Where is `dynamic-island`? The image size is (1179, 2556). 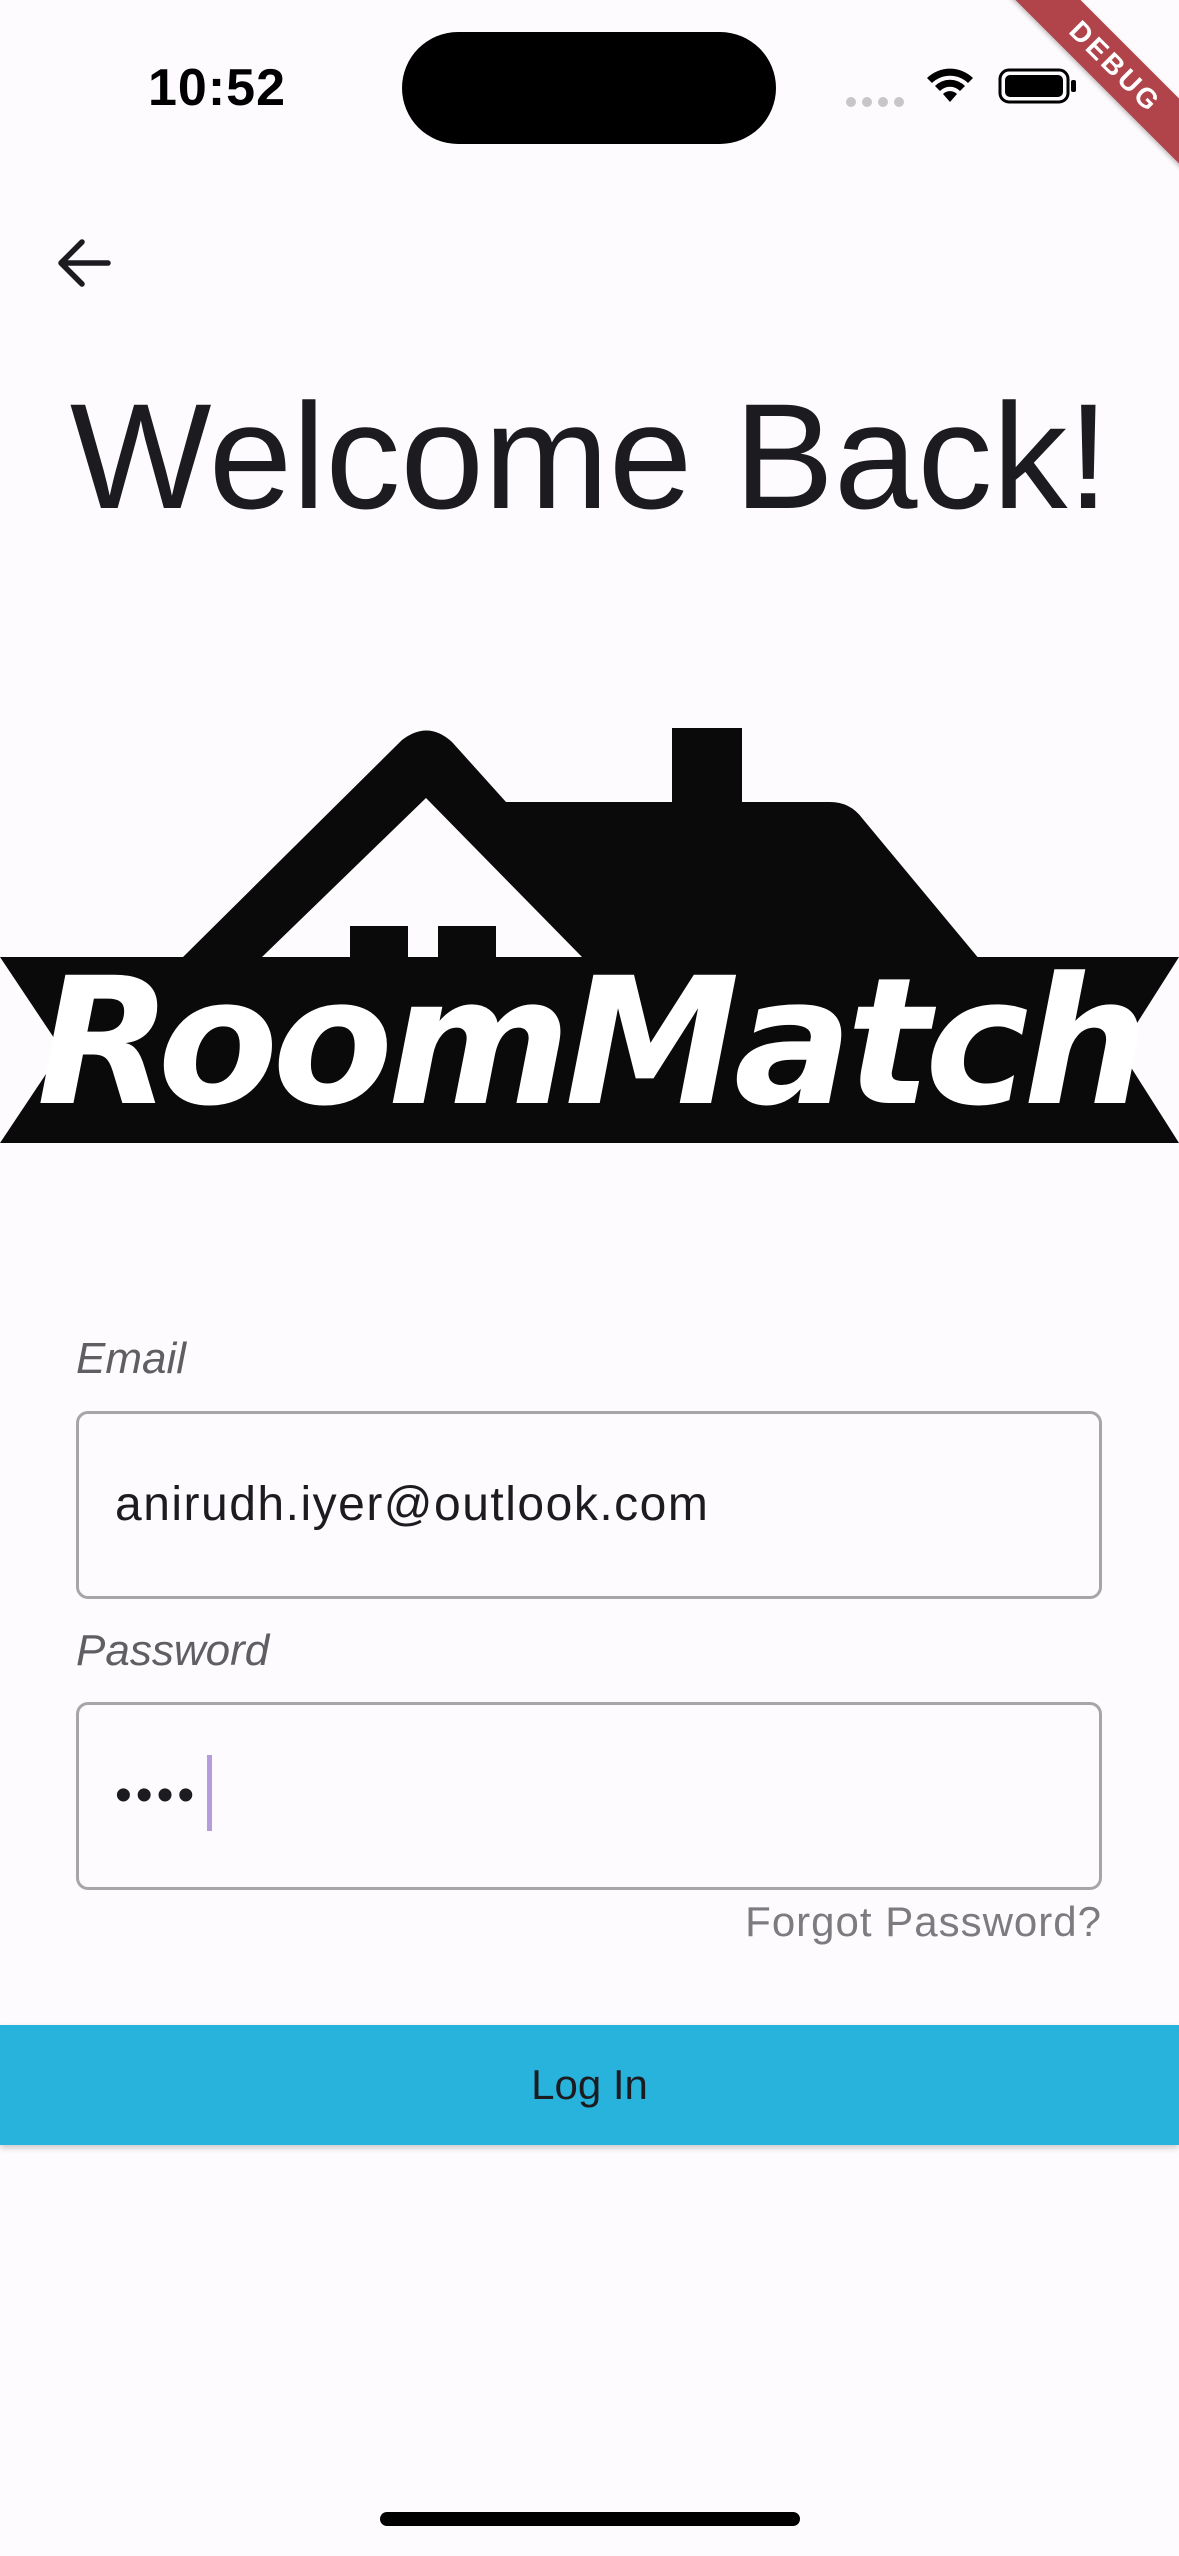 dynamic-island is located at coordinates (589, 88).